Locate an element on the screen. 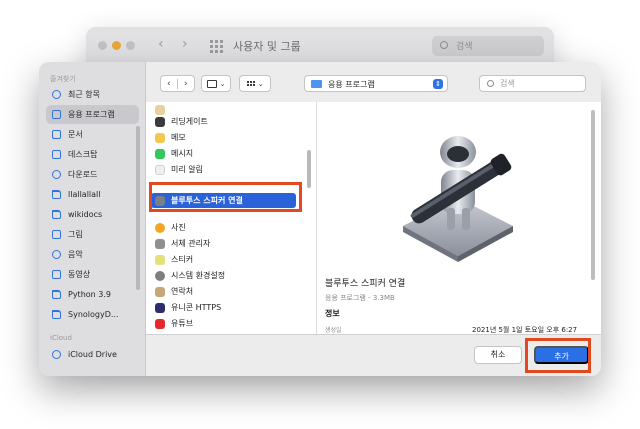 The width and height of the screenshot is (640, 429). background-window-title: 사용자 및 그룹 is located at coordinates (267, 46).